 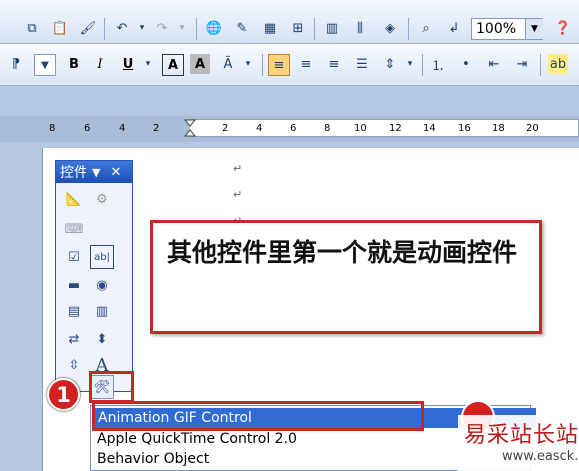 I want to click on callout-text: 其他控件里第一个就是动画控件, so click(x=342, y=252).